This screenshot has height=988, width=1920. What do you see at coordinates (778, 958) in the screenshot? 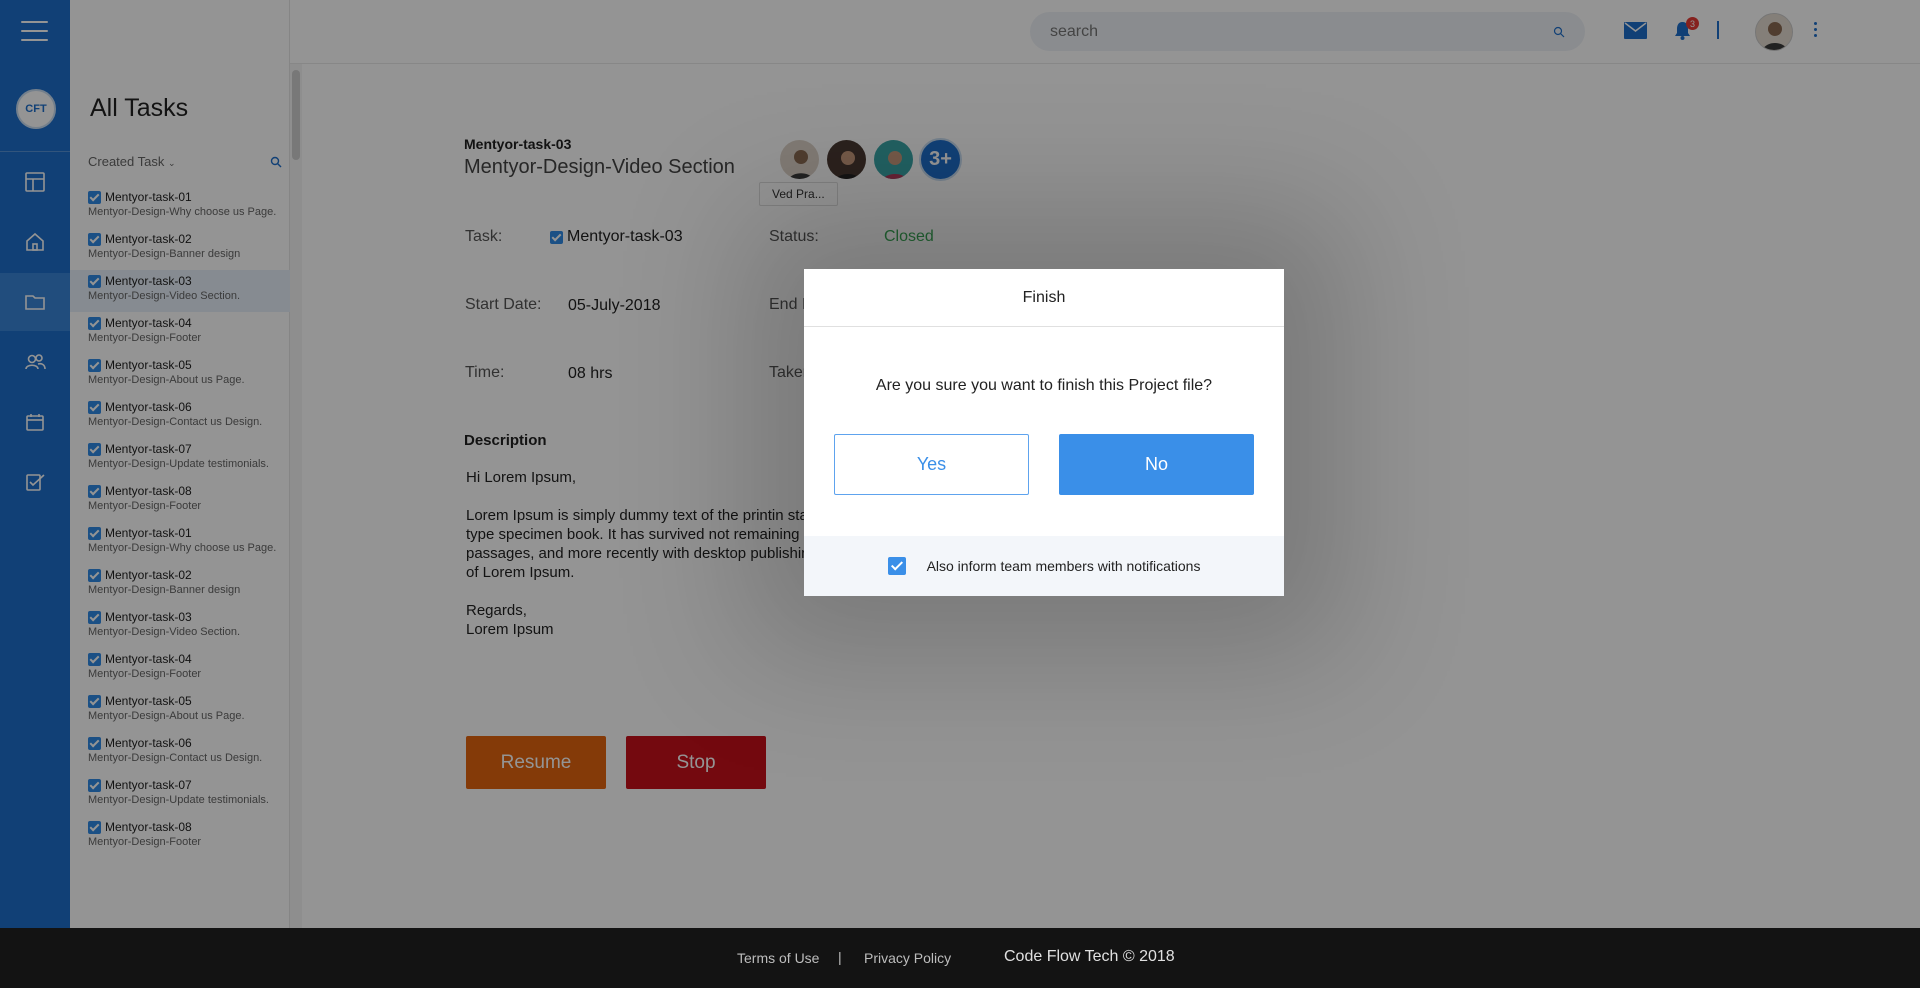
I see `terms-link: Terms of Use` at bounding box center [778, 958].